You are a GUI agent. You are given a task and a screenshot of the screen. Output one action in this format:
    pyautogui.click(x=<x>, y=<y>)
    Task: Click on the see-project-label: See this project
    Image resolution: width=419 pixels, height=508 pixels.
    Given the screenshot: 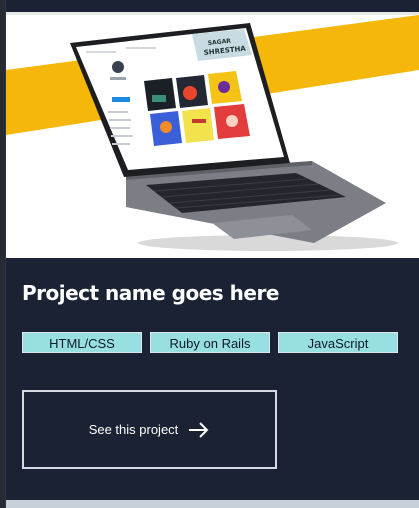 What is the action you would take?
    pyautogui.click(x=133, y=429)
    